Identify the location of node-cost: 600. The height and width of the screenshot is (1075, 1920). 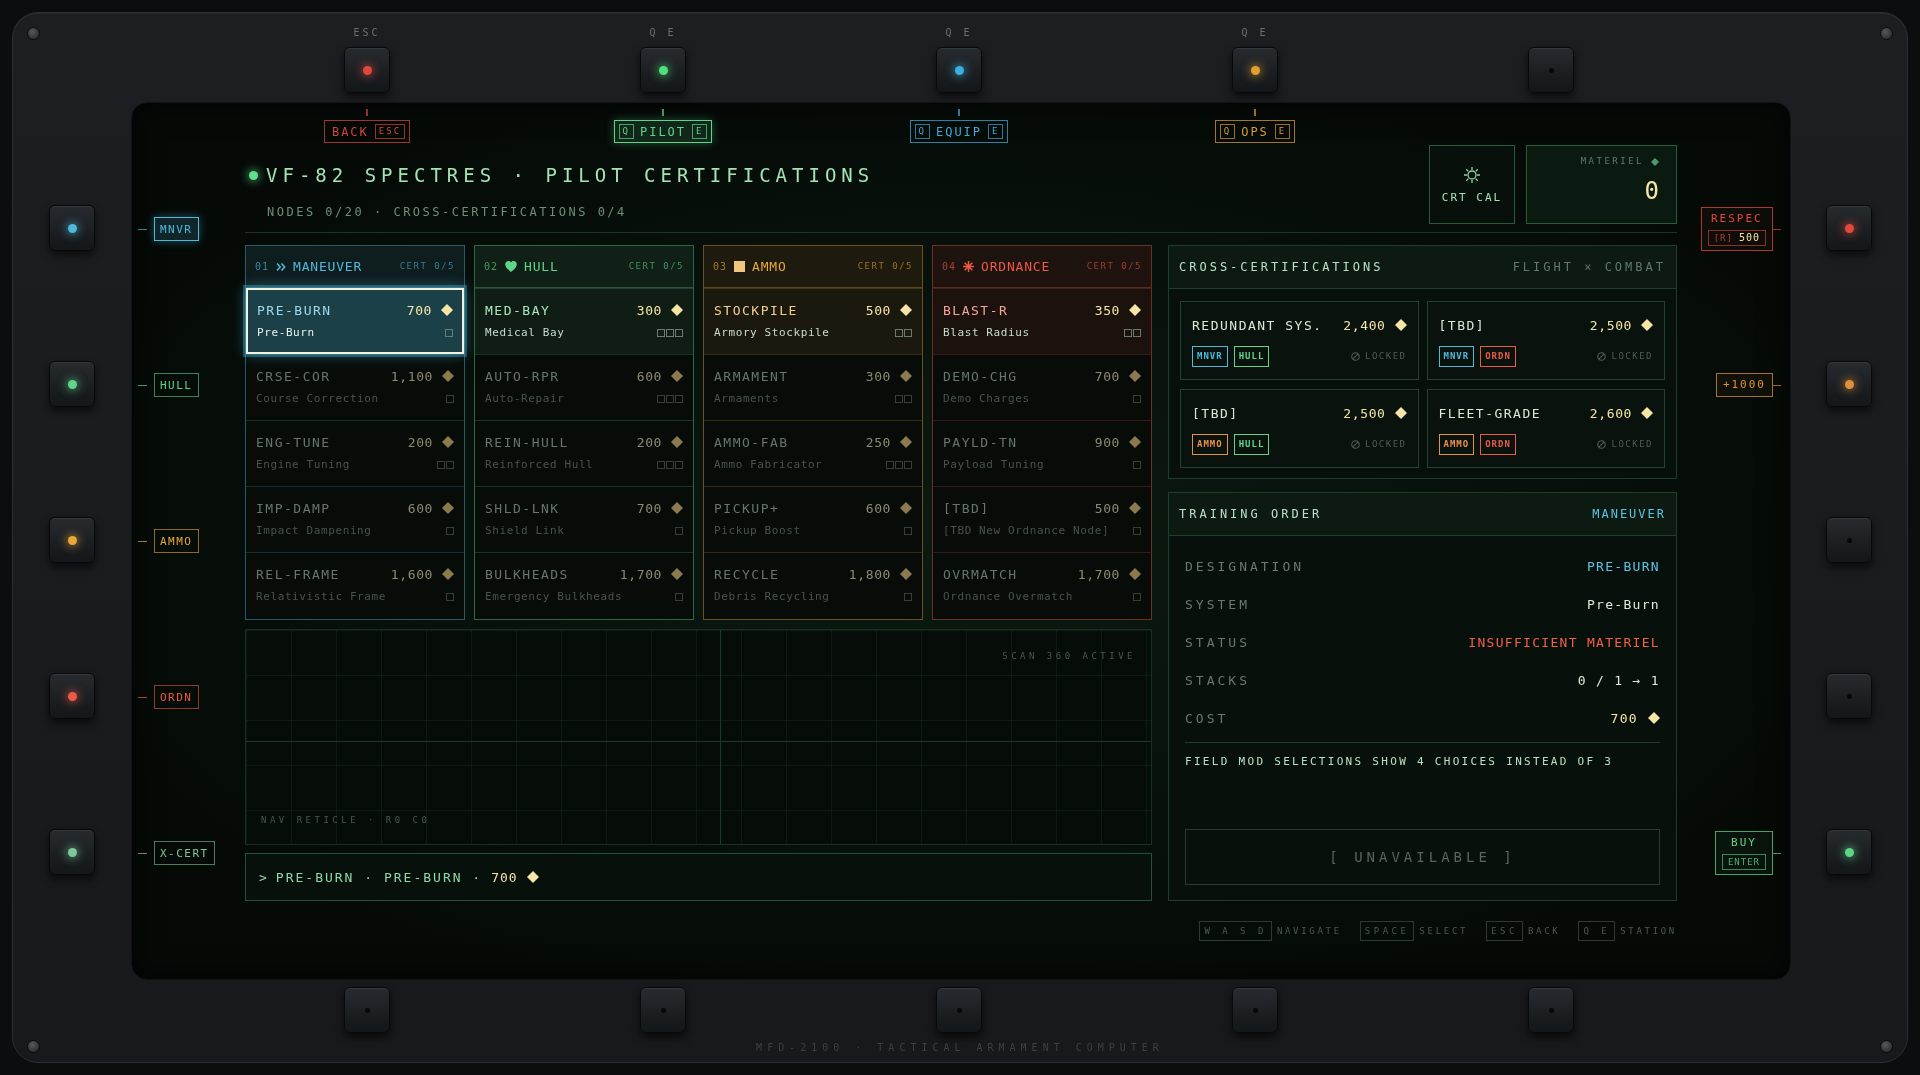
(649, 376).